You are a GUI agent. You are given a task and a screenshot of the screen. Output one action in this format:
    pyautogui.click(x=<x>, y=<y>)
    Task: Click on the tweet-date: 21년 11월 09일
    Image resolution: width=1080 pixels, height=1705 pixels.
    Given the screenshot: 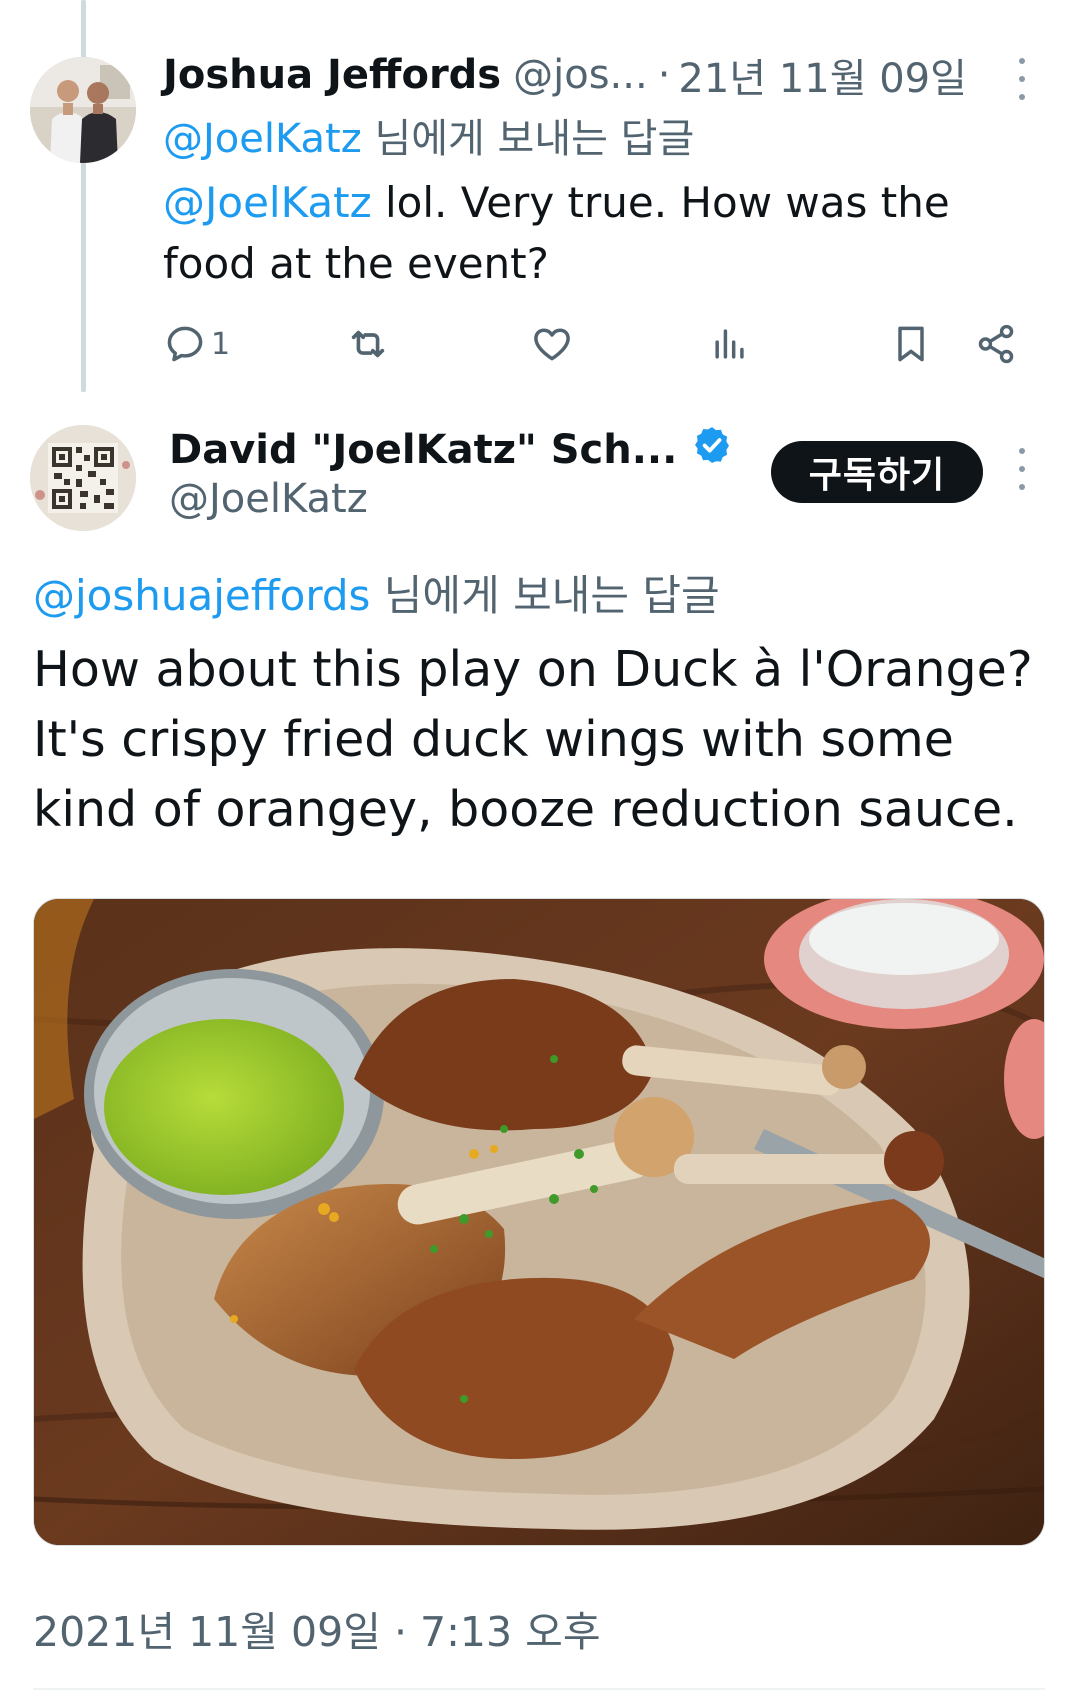 What is the action you would take?
    pyautogui.click(x=822, y=75)
    